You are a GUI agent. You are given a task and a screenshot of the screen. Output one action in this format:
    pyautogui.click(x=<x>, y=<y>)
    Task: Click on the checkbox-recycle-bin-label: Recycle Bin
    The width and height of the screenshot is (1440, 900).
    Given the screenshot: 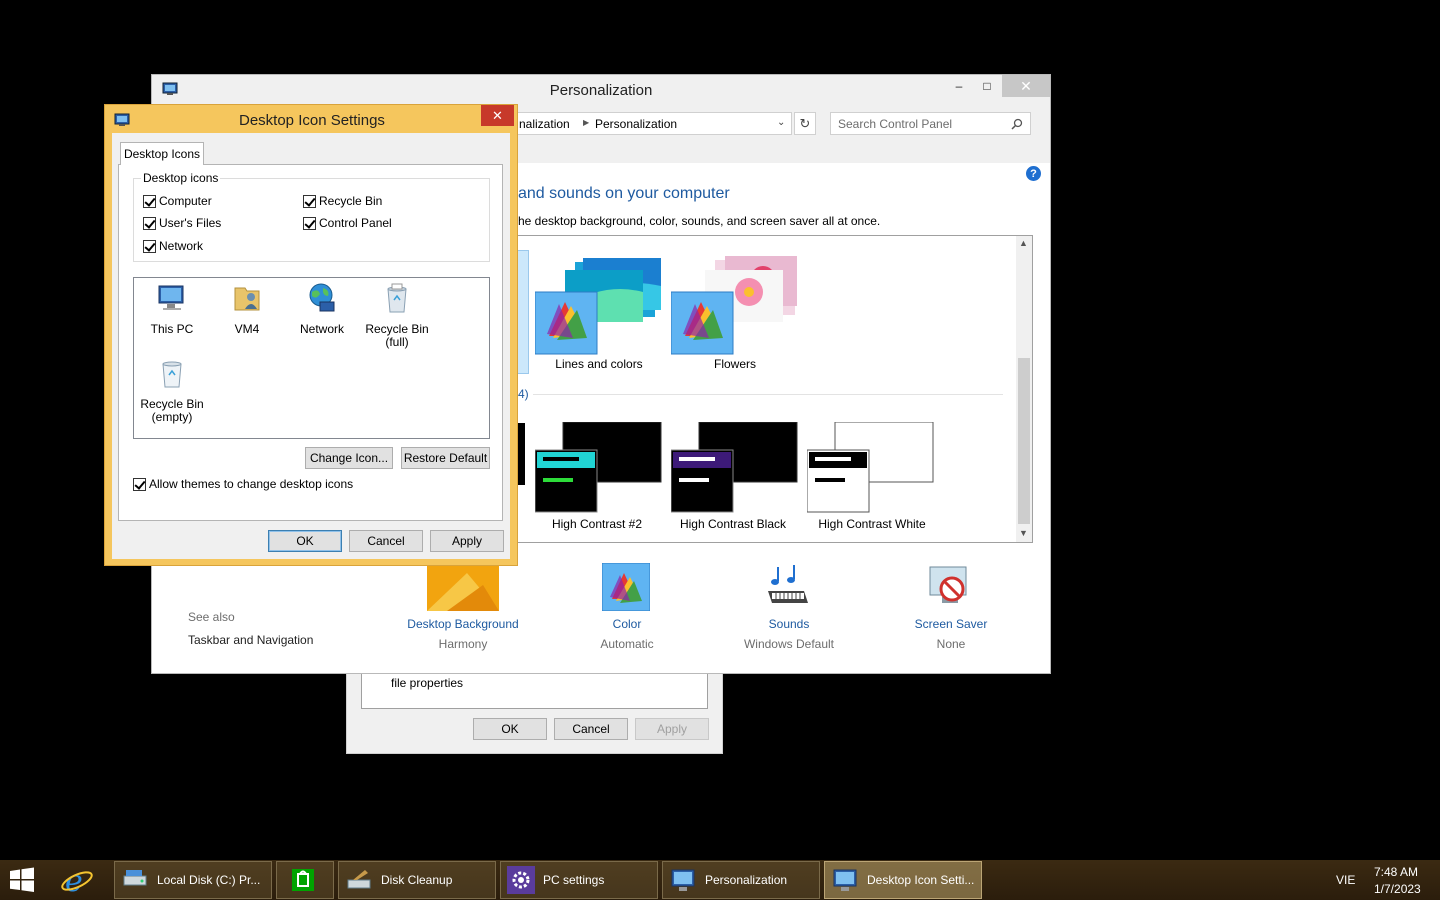 What is the action you would take?
    pyautogui.click(x=351, y=201)
    